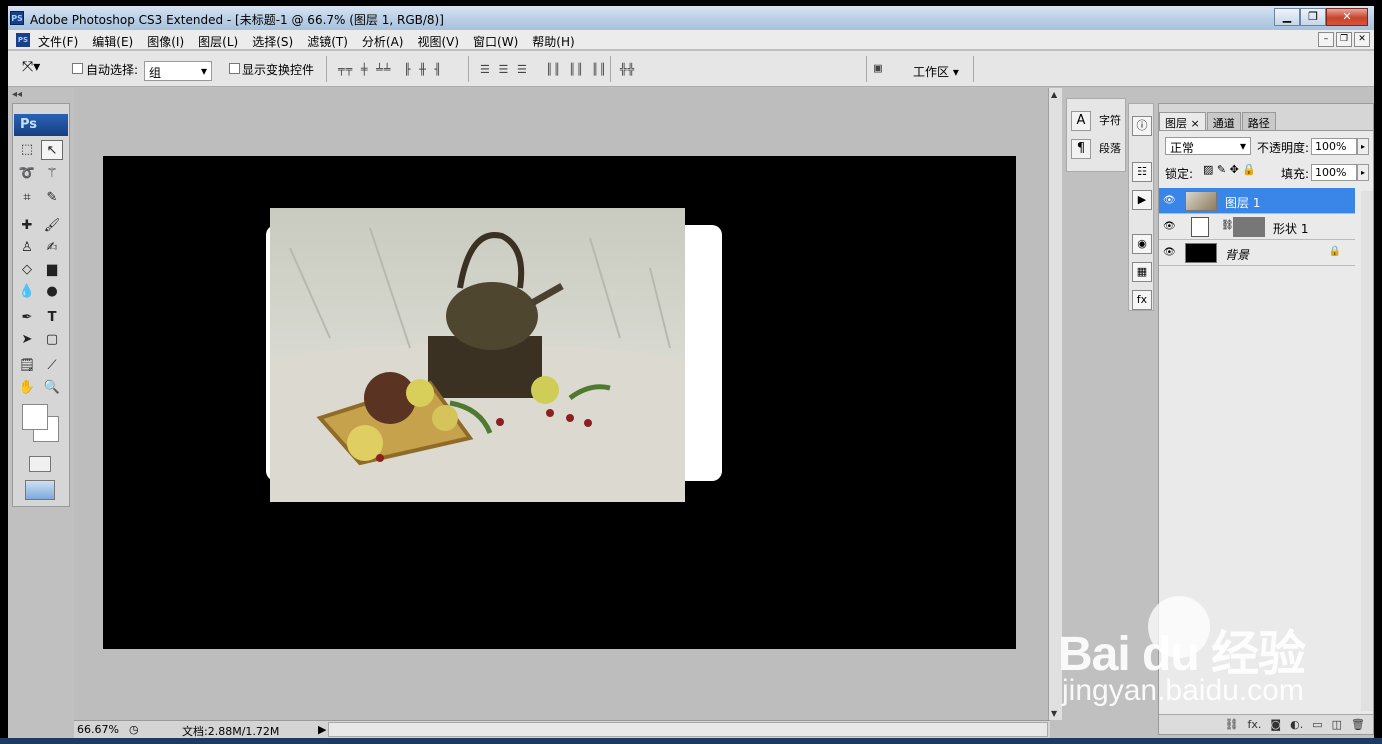  What do you see at coordinates (1367, 451) in the screenshot?
I see `layers-scrollbar` at bounding box center [1367, 451].